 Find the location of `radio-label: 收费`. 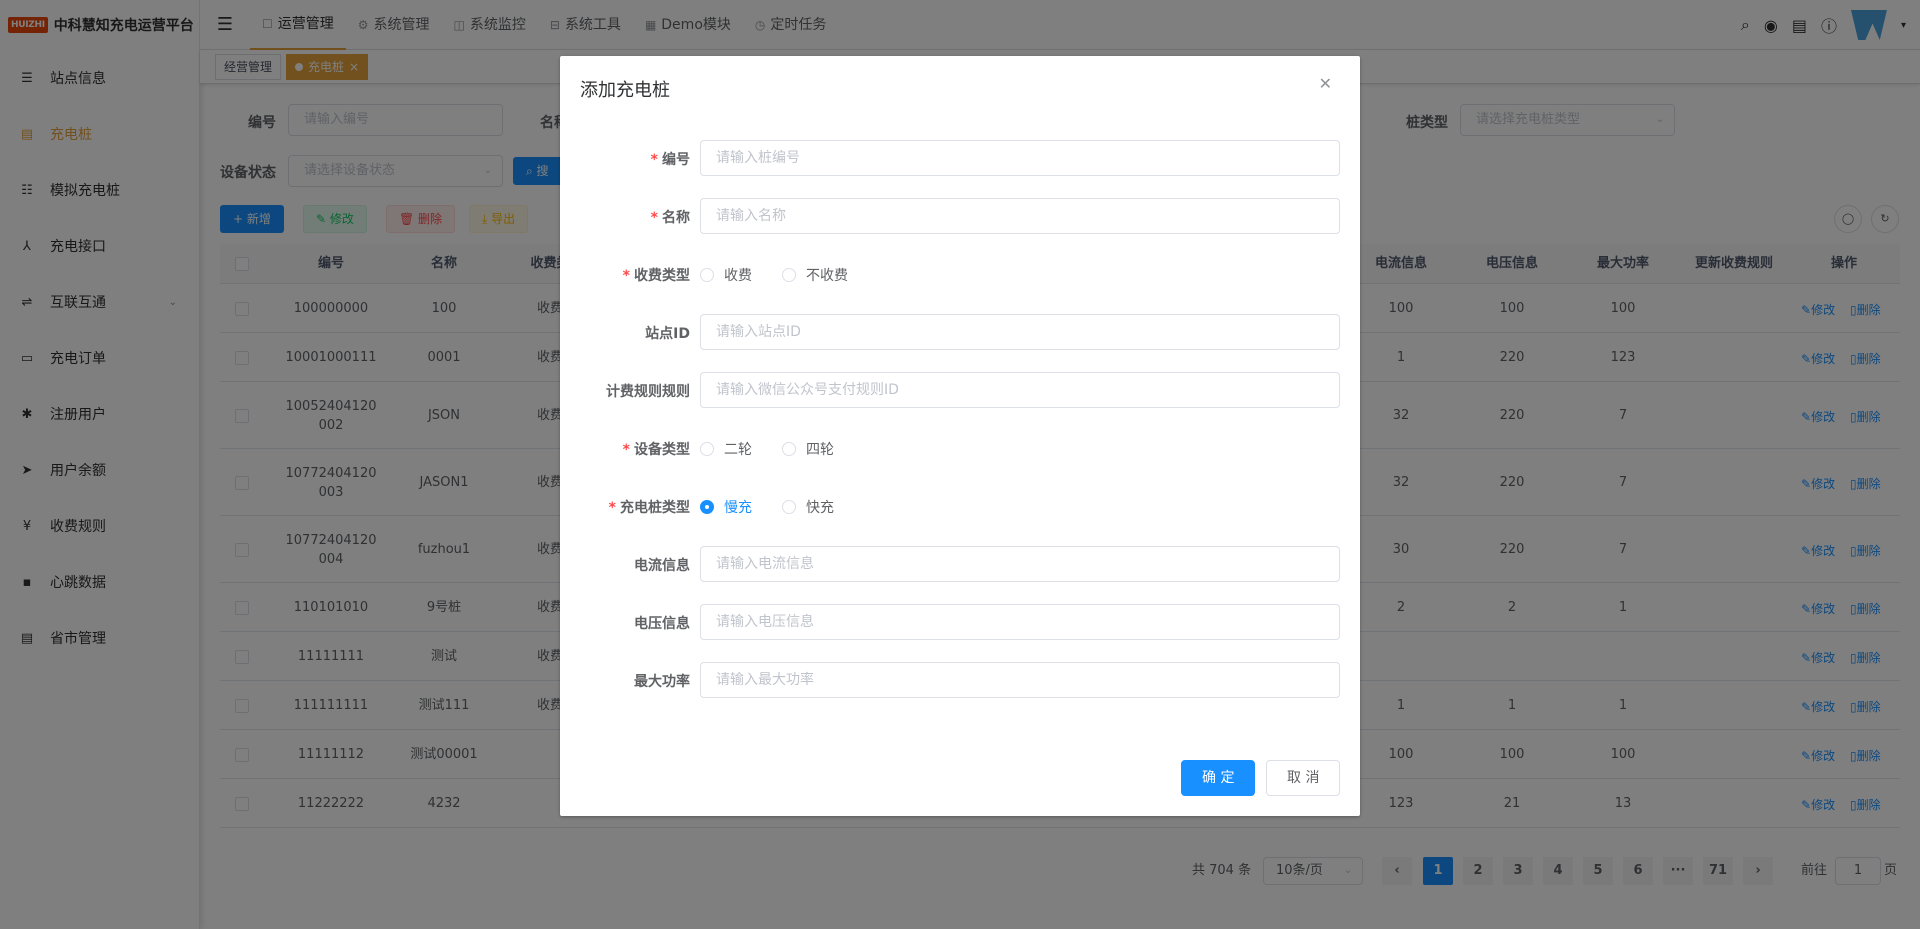

radio-label: 收费 is located at coordinates (738, 276).